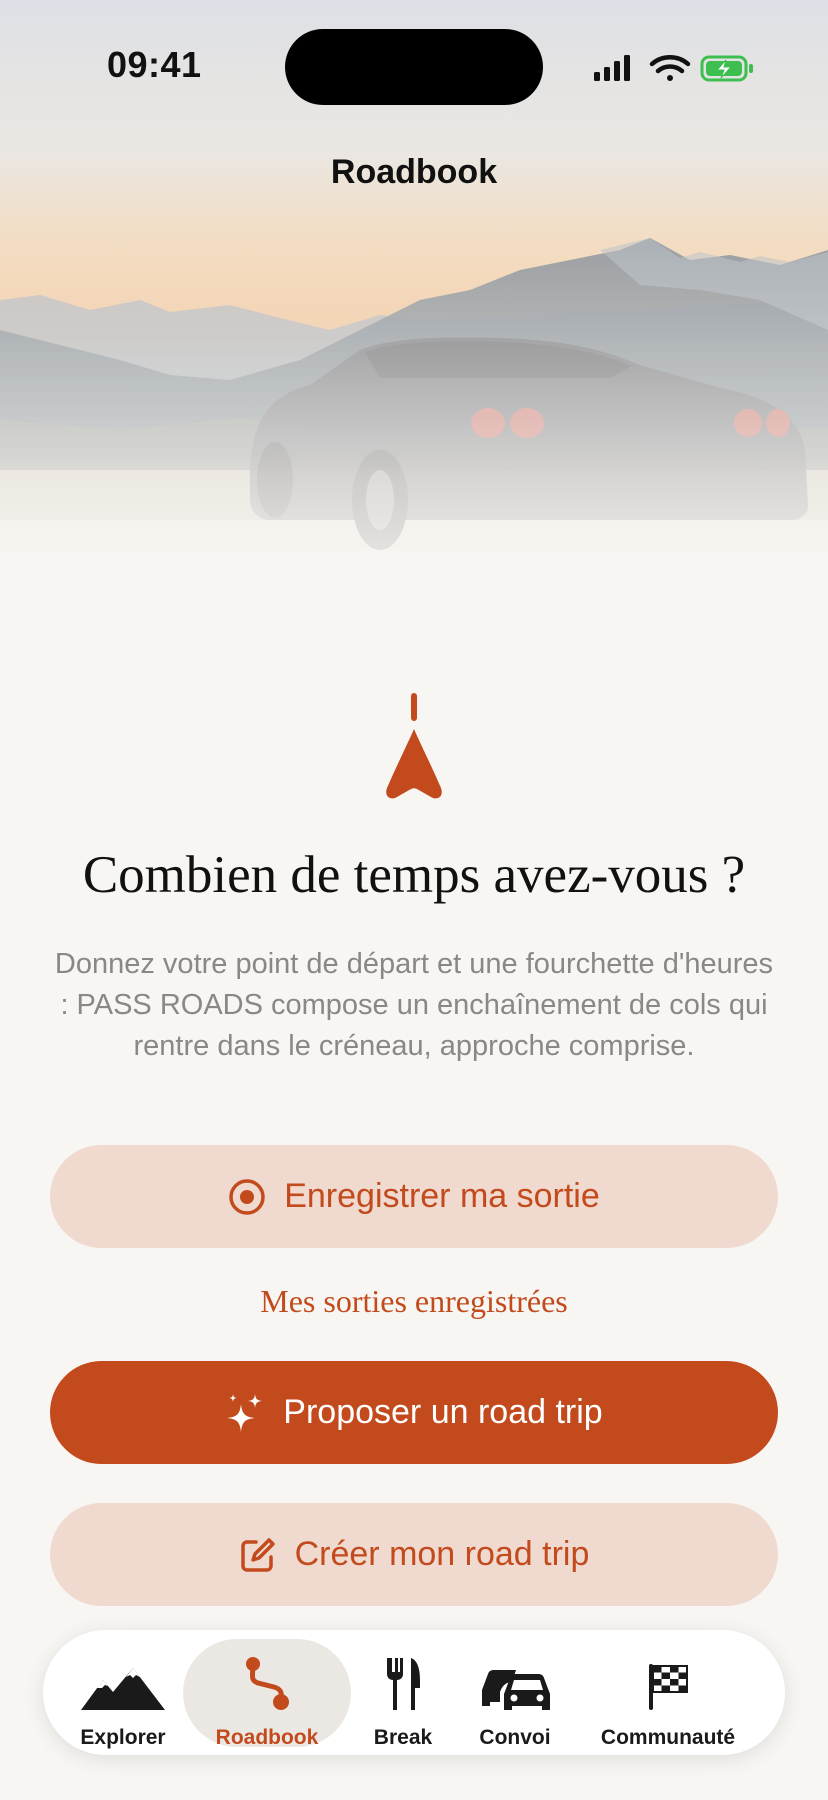  Describe the element at coordinates (414, 172) in the screenshot. I see `nav-title: Roadbook` at that location.